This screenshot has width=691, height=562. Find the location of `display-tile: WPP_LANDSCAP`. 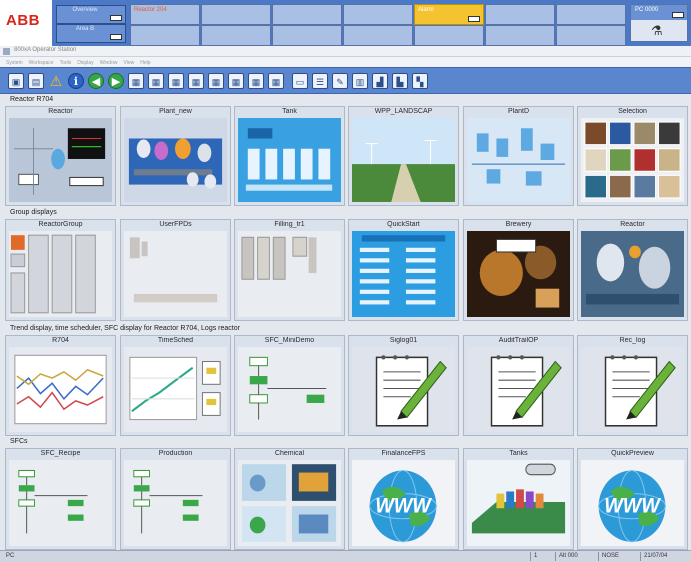

display-tile: WPP_LANDSCAP is located at coordinates (403, 156).